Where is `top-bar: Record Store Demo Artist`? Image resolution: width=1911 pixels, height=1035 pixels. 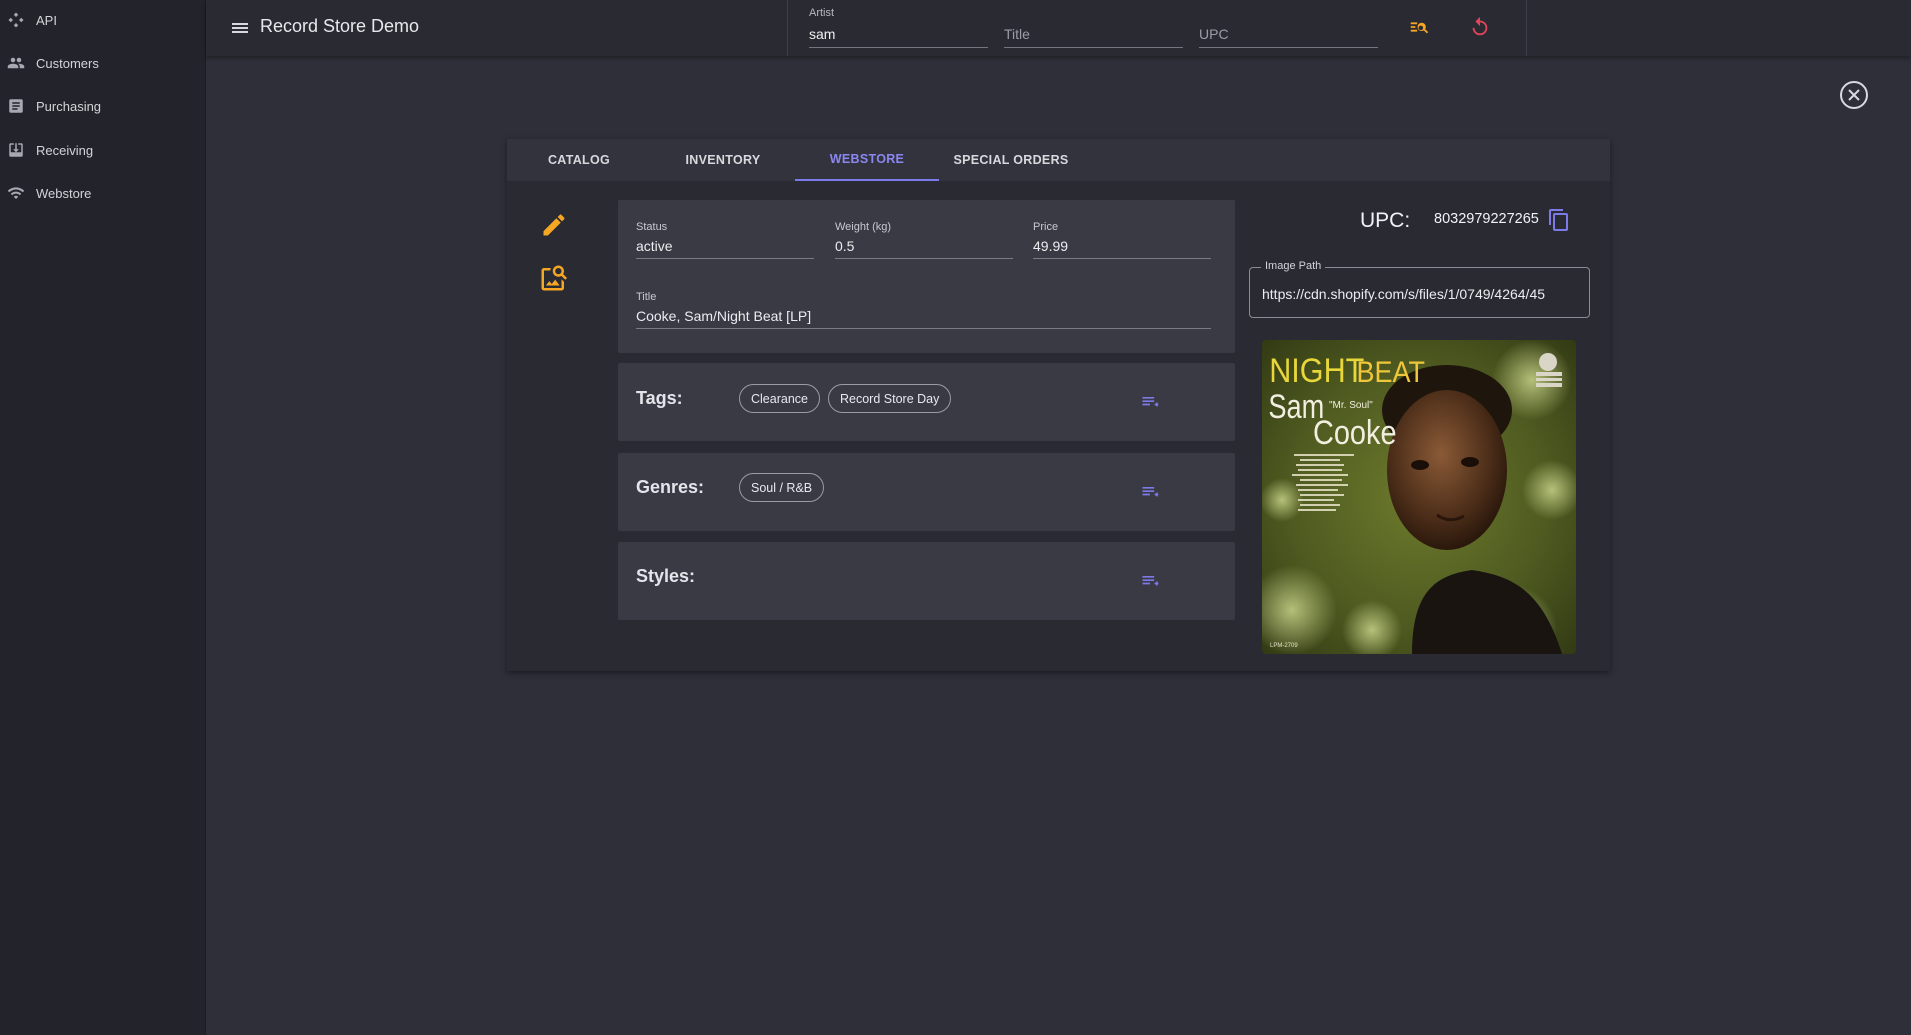
top-bar: Record Store Demo Artist is located at coordinates (1058, 28).